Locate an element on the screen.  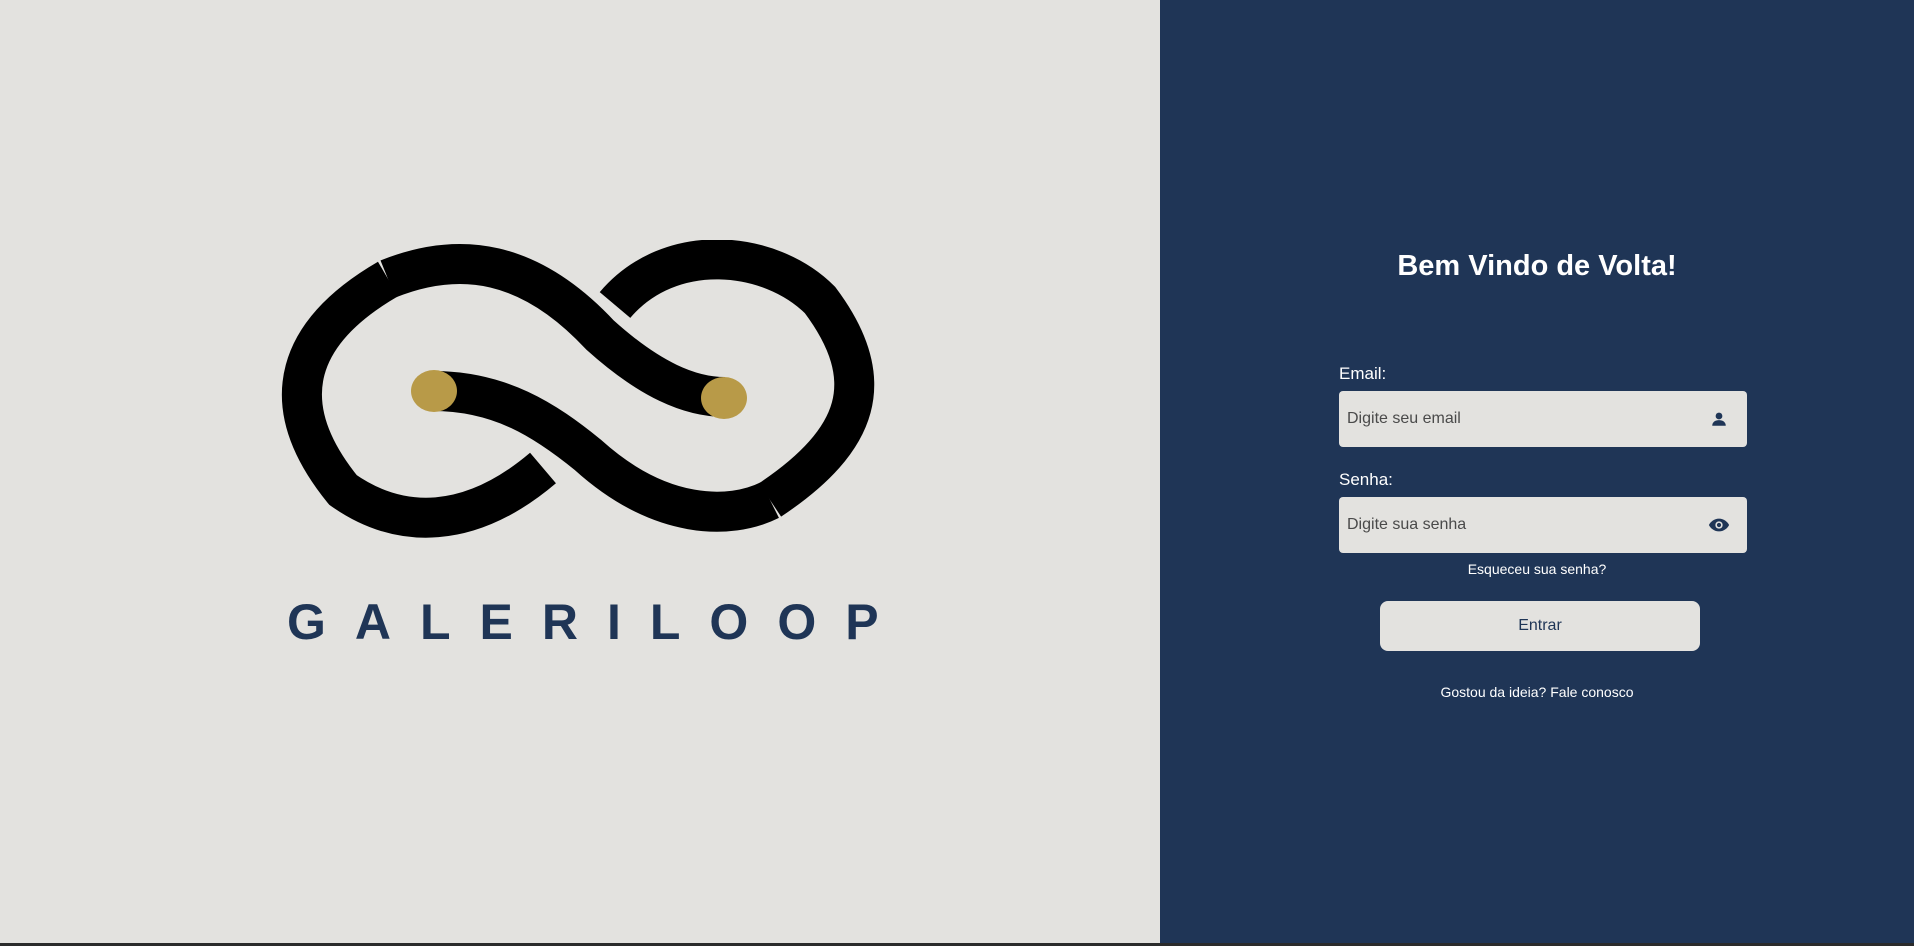
email-field-container is located at coordinates (1543, 419).